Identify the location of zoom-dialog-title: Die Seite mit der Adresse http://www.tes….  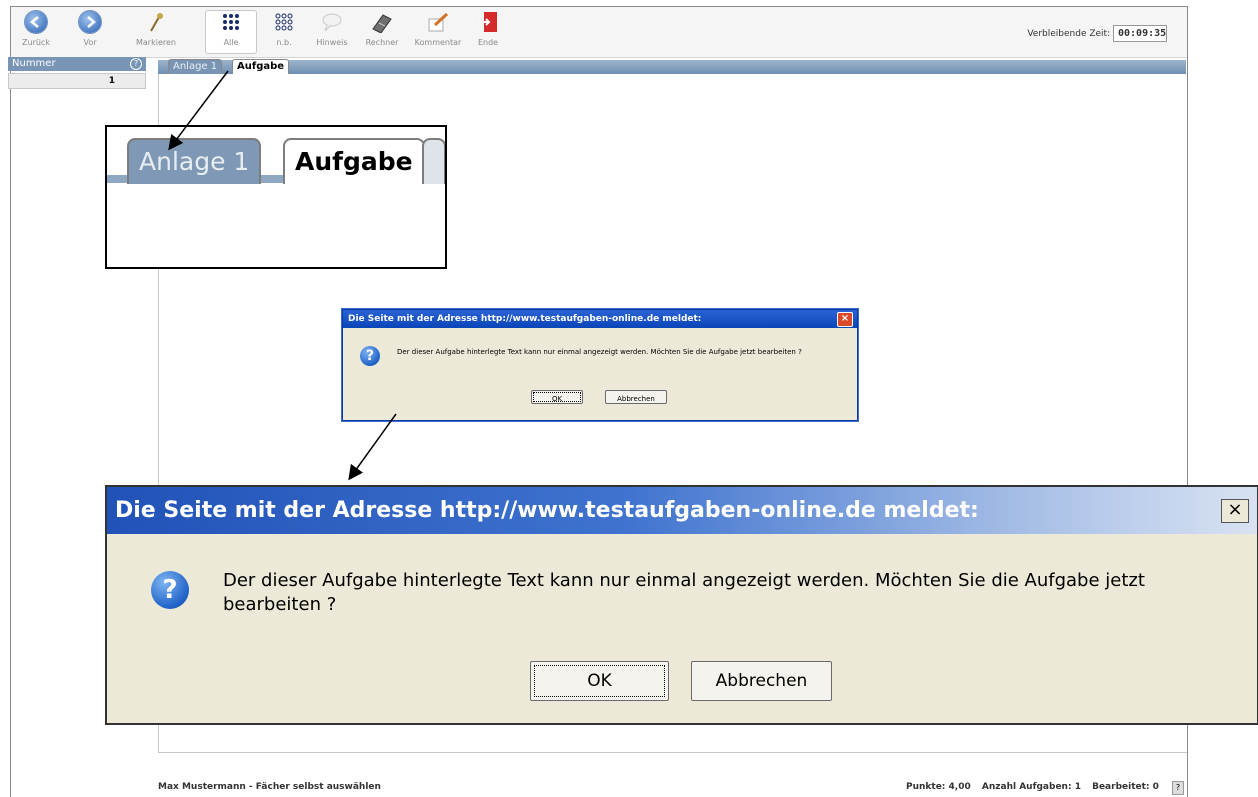
(682, 510).